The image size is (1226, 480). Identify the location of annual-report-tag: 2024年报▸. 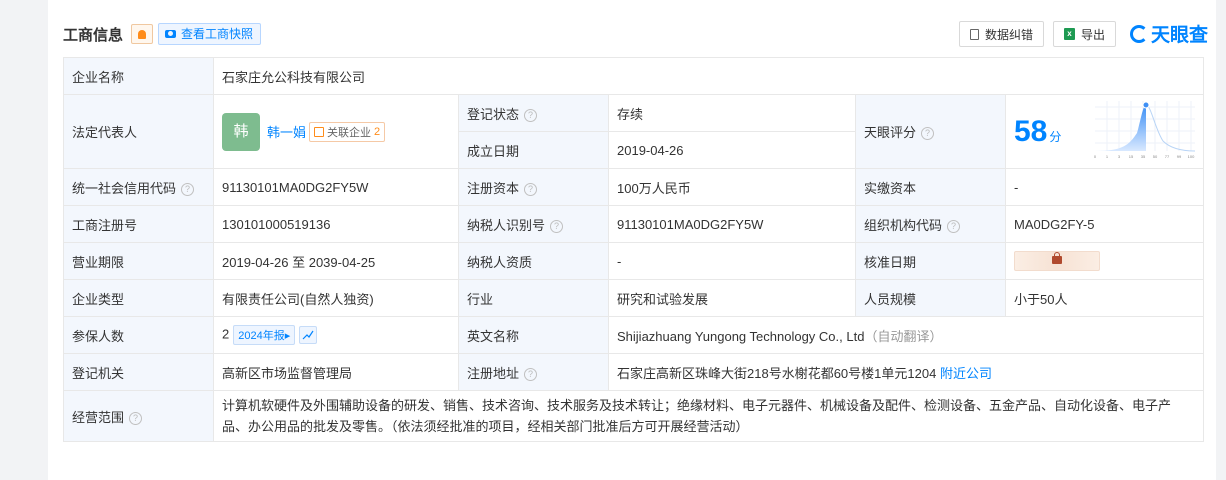
(264, 335).